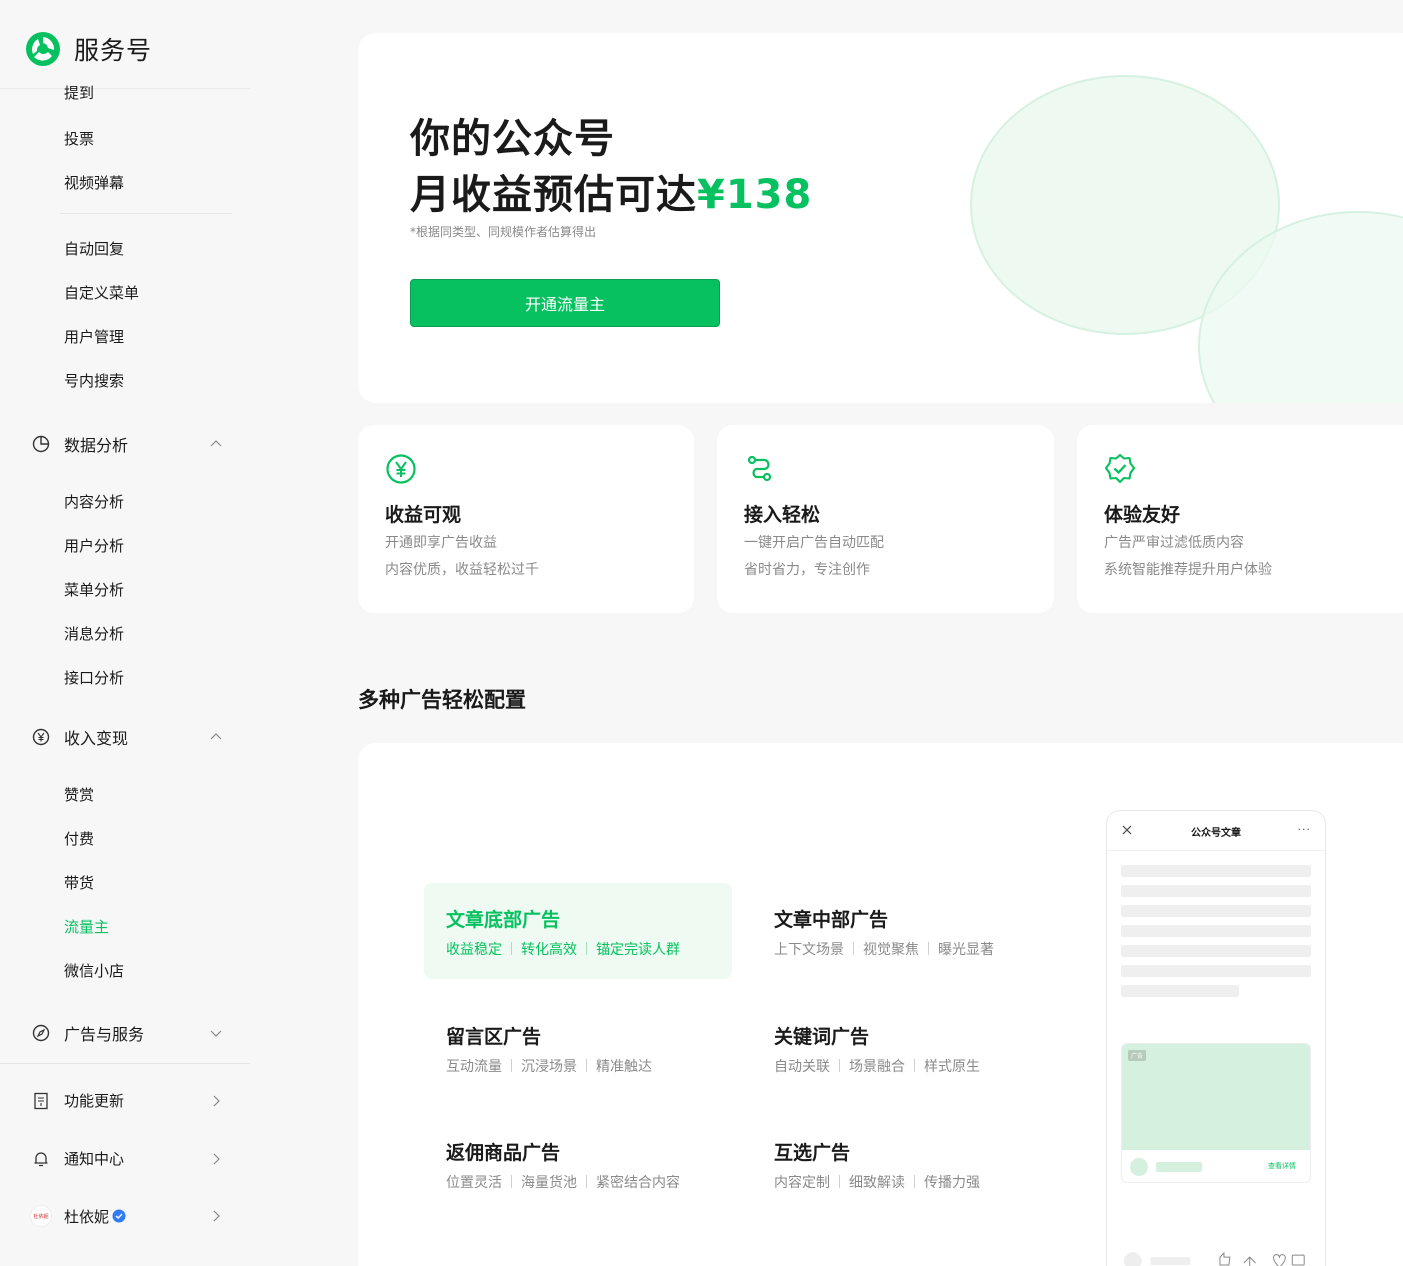 This screenshot has width=1403, height=1266. I want to click on ad-tag: 精准触达, so click(624, 1067).